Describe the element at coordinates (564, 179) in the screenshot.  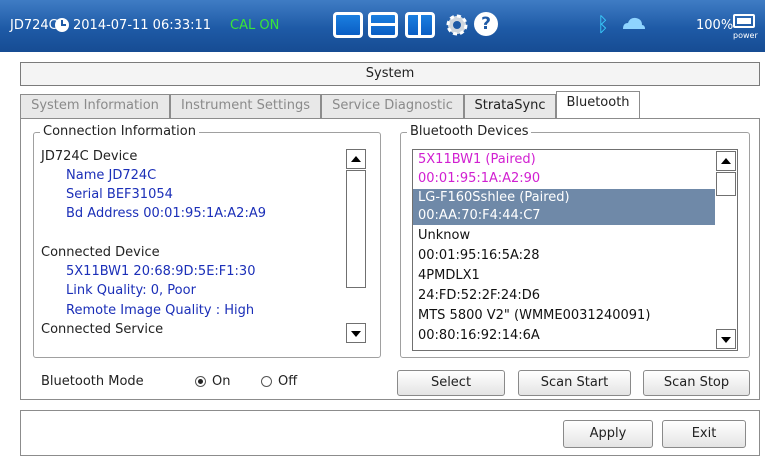
I see `device-list-item: 00:01:95:1A:A2:90` at that location.